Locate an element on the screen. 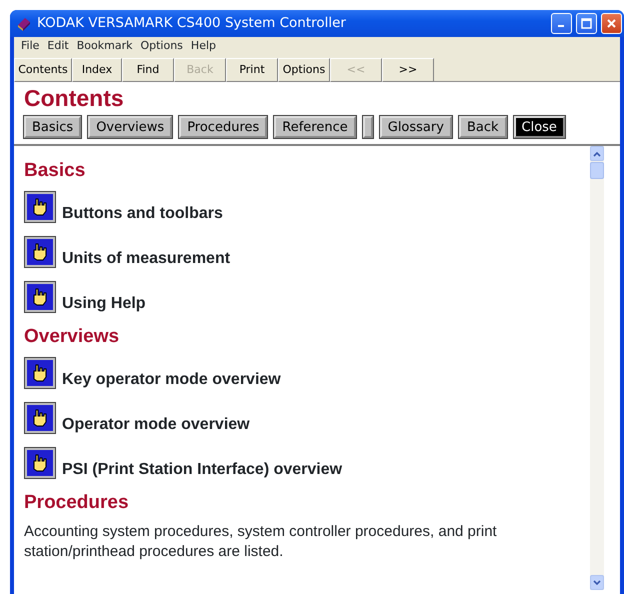 The image size is (624, 594). maximize-icon is located at coordinates (586, 23).